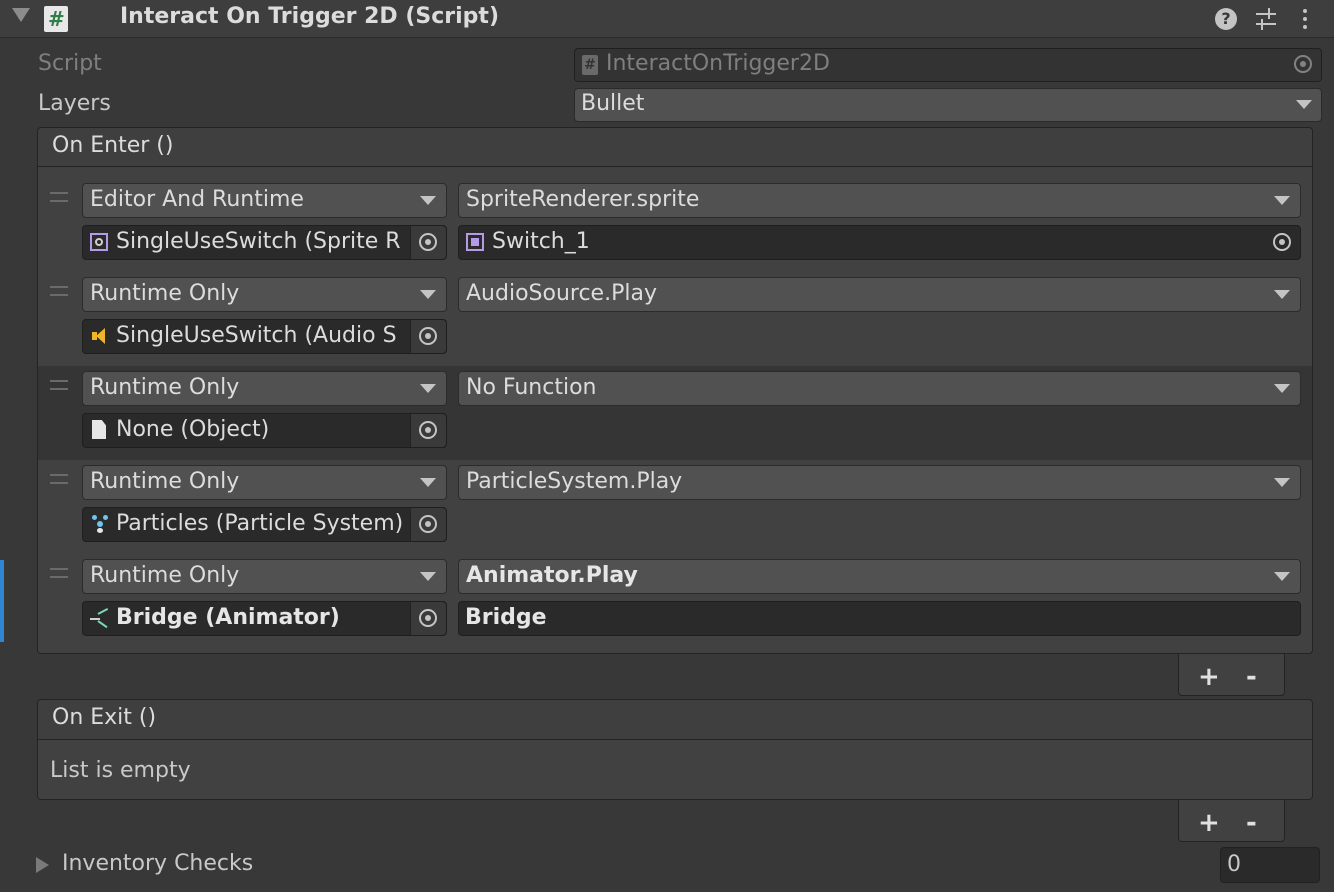 The image size is (1334, 892). What do you see at coordinates (1226, 19) in the screenshot?
I see `help-icon: ?` at bounding box center [1226, 19].